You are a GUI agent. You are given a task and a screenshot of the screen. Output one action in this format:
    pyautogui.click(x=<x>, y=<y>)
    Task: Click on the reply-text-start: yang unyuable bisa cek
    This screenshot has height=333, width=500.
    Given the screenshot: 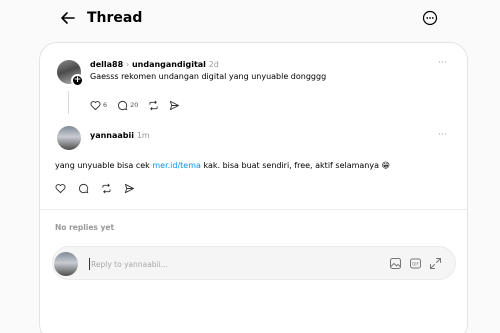 What is the action you would take?
    pyautogui.click(x=104, y=165)
    